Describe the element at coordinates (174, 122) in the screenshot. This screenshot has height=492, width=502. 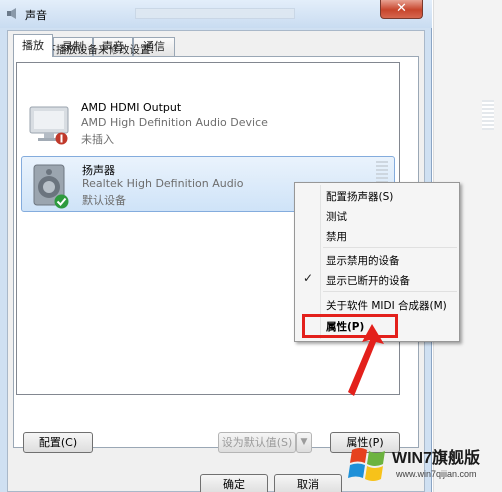
I see `device-description: AMD High Definition Audio Device` at that location.